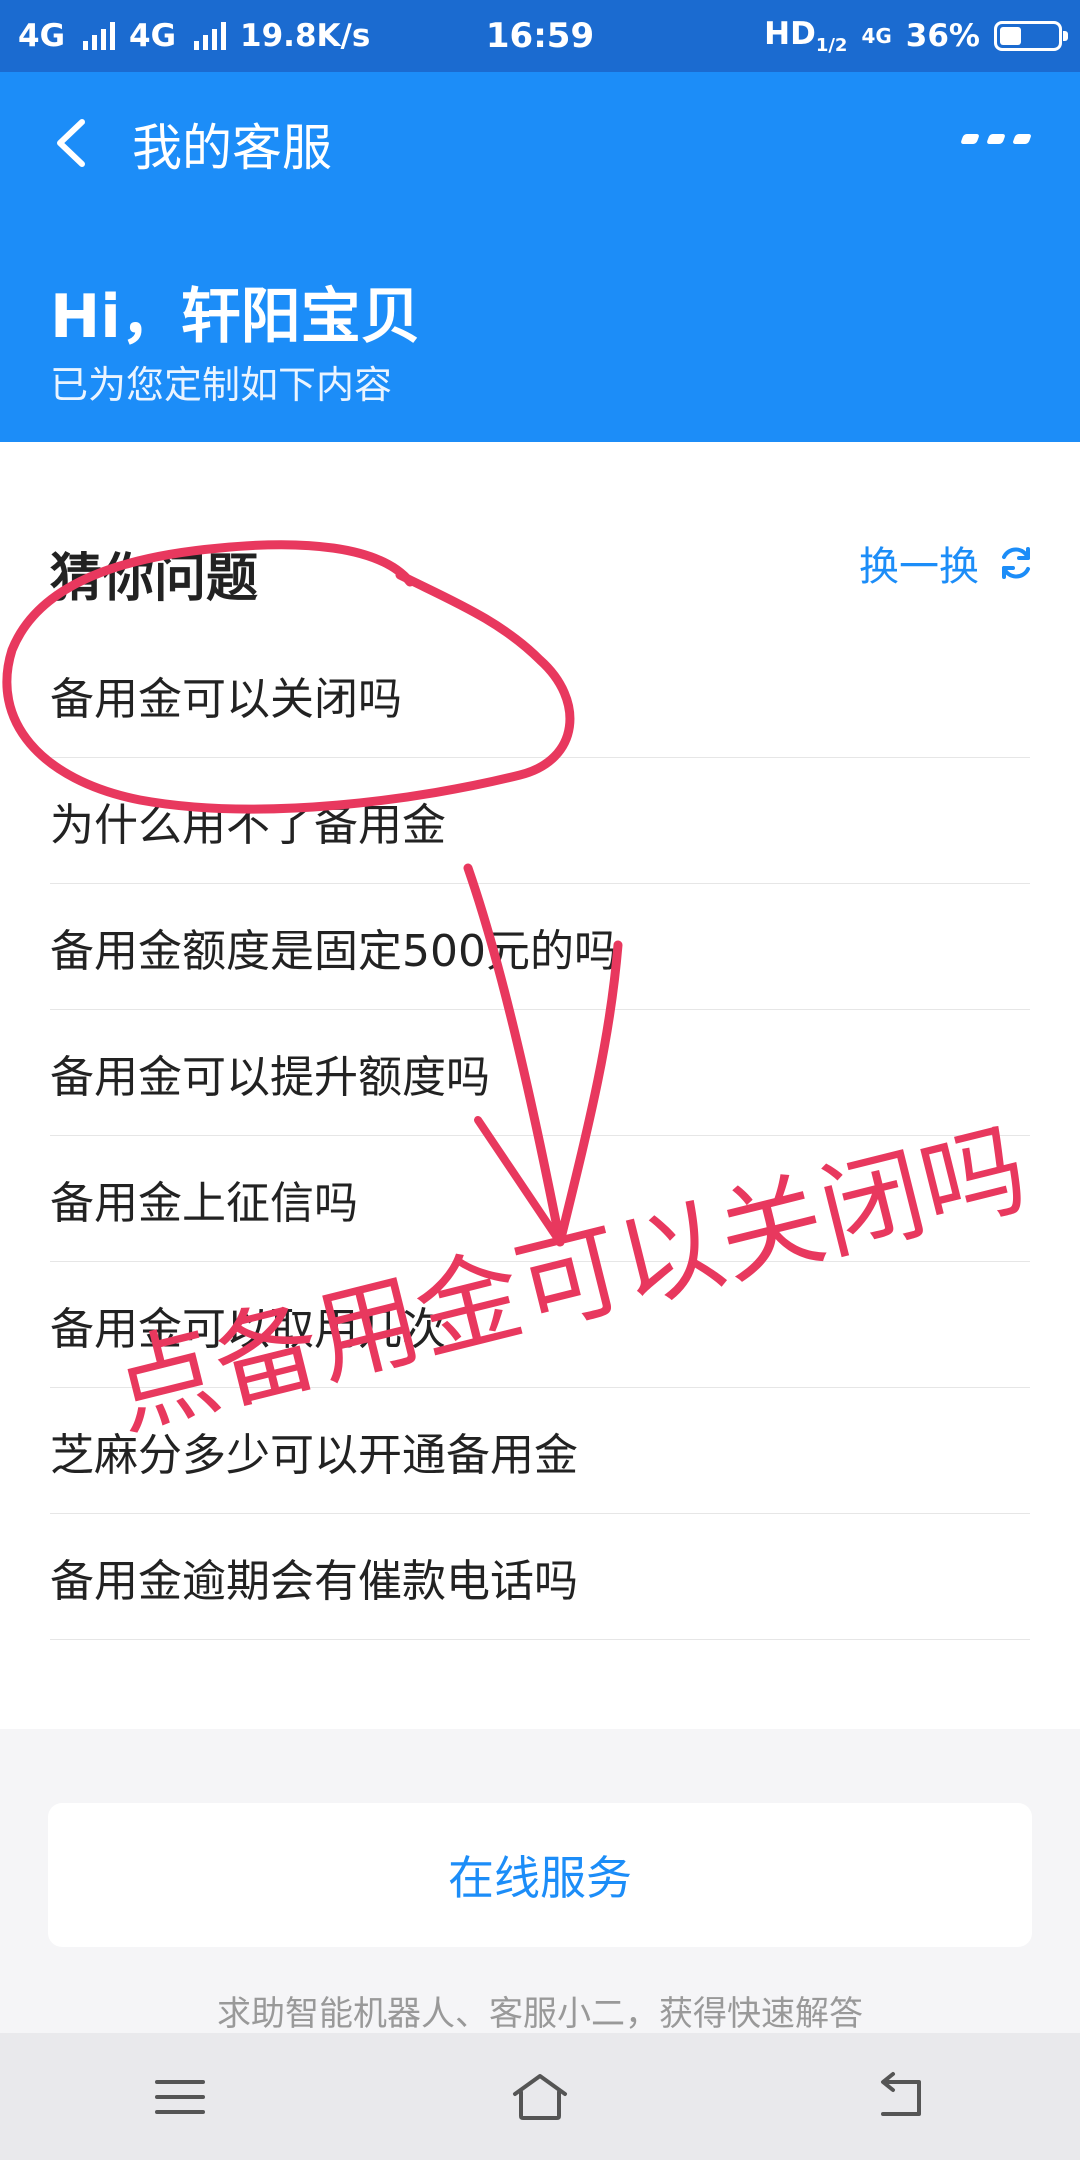 This screenshot has height=2160, width=1080. What do you see at coordinates (232, 148) in the screenshot?
I see `page-title: 我的客服` at bounding box center [232, 148].